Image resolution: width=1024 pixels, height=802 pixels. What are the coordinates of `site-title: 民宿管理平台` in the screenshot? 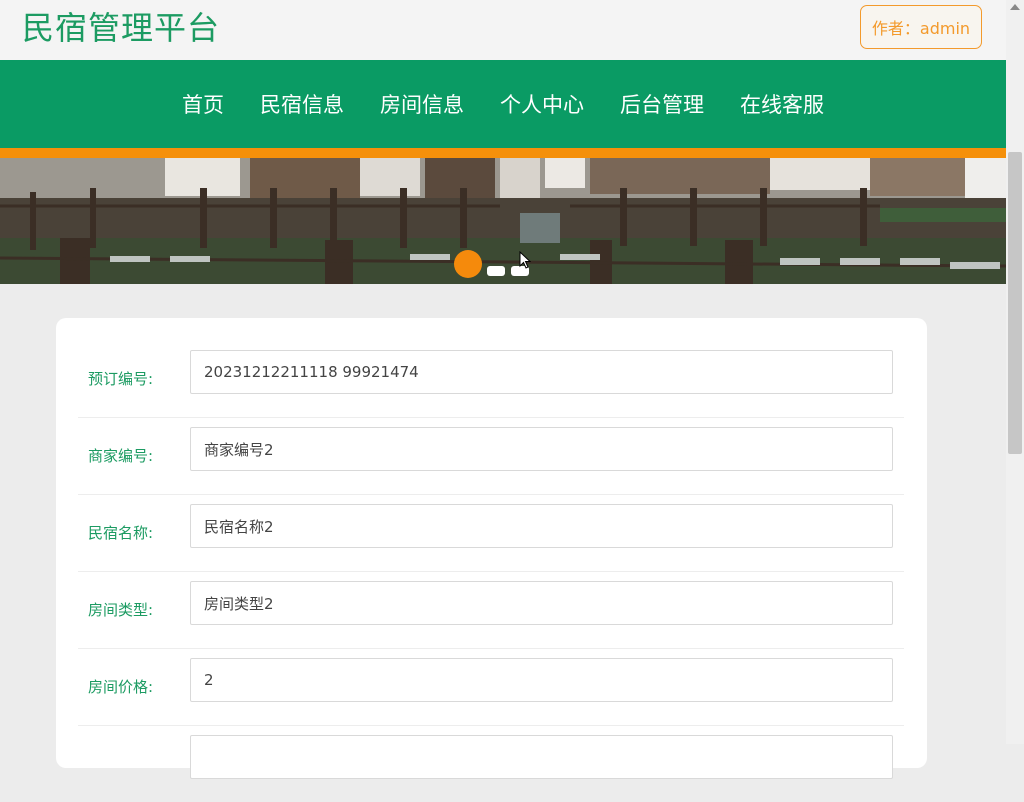 It's located at (121, 28).